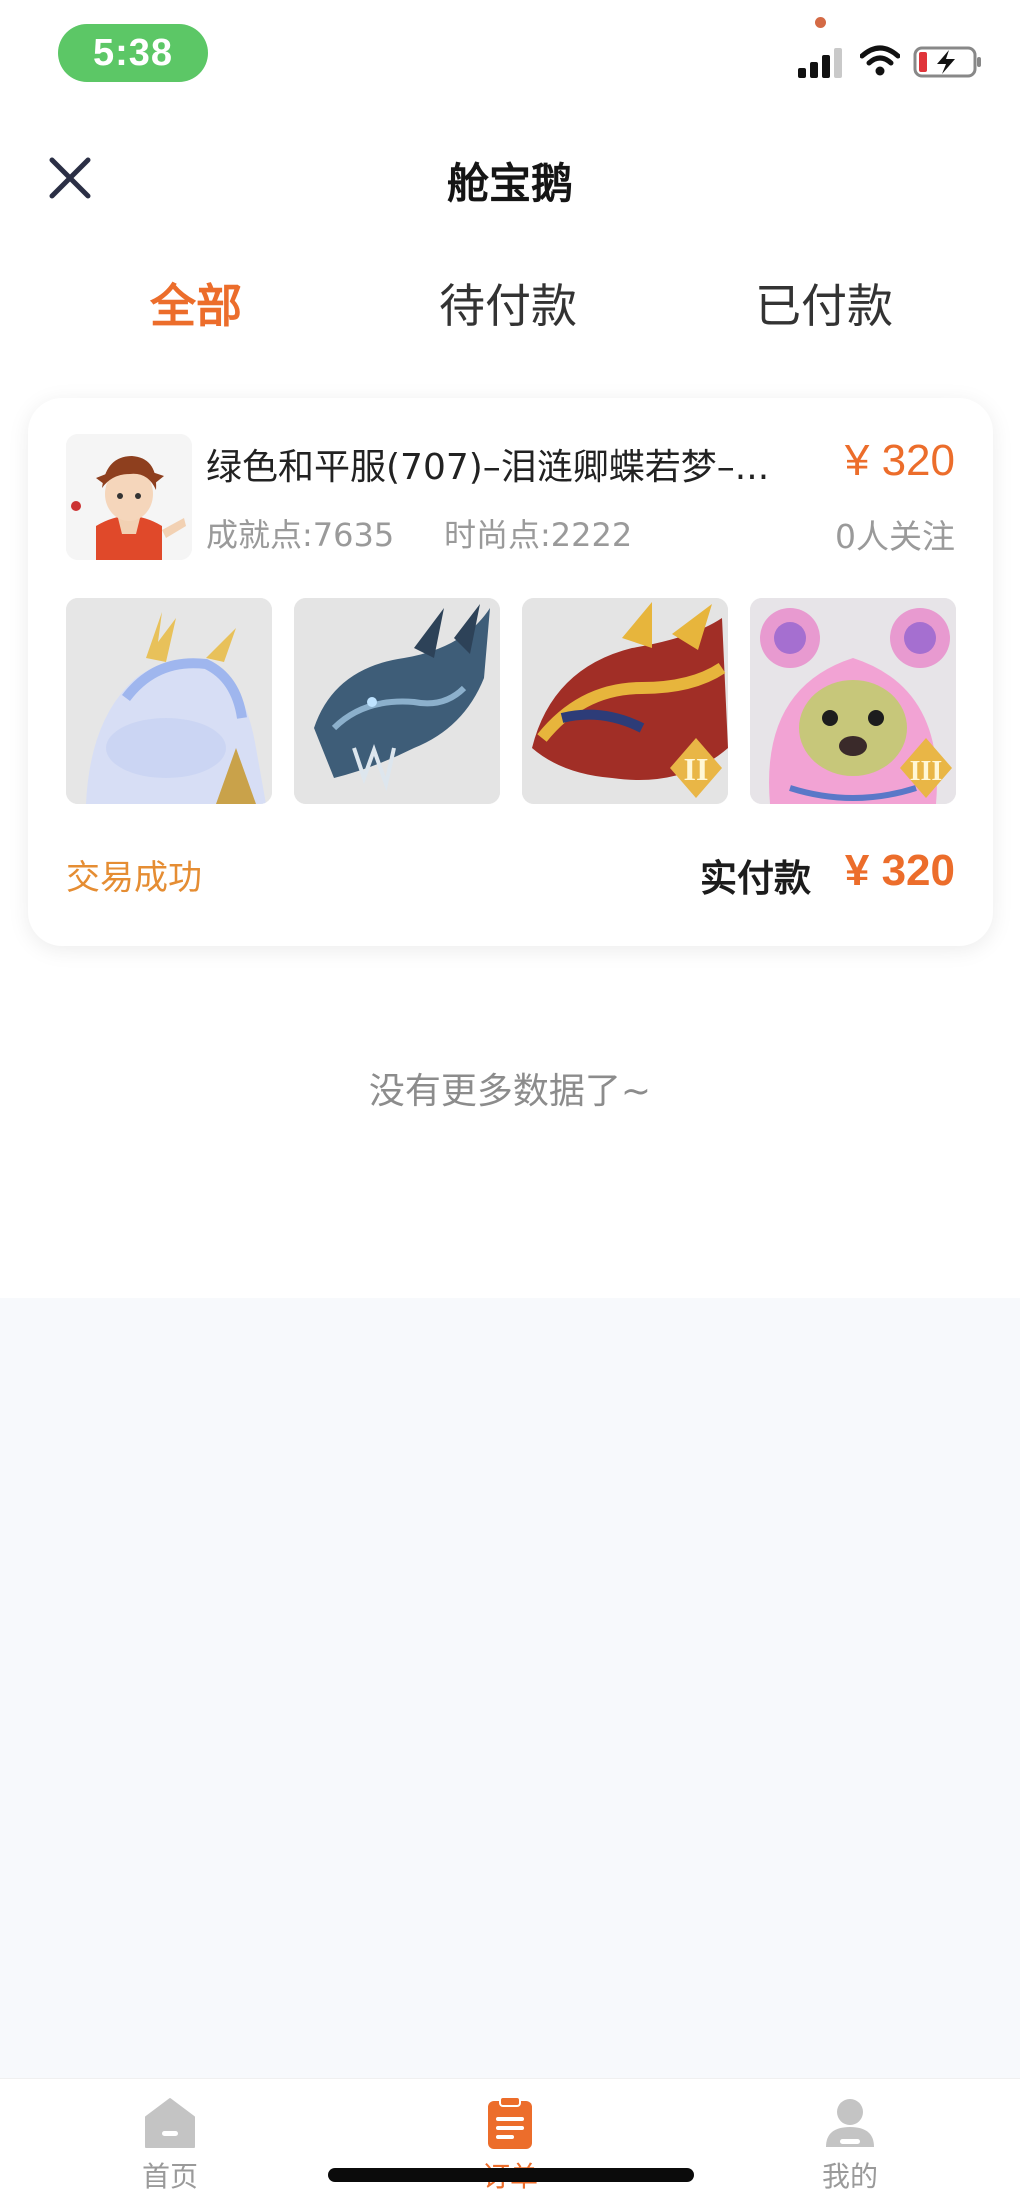  Describe the element at coordinates (511, 2175) in the screenshot. I see `home-indicator` at that location.